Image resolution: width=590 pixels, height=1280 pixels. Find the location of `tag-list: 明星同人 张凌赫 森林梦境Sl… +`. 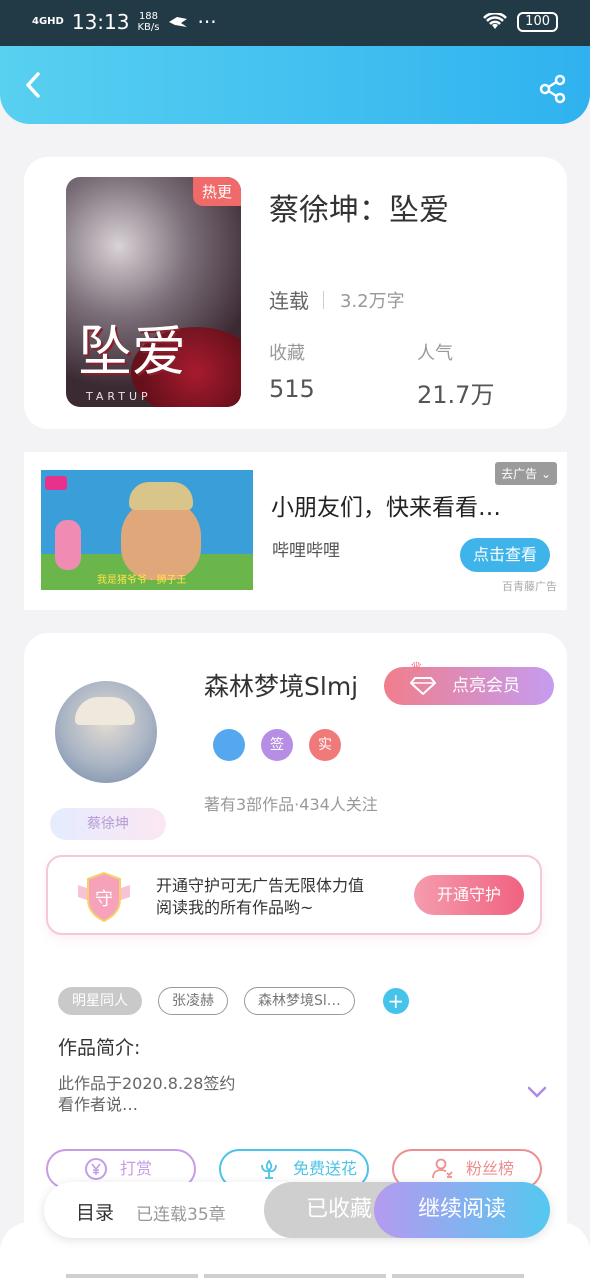

tag-list: 明星同人 张凌赫 森林梦境Sl… + is located at coordinates (233, 1001).